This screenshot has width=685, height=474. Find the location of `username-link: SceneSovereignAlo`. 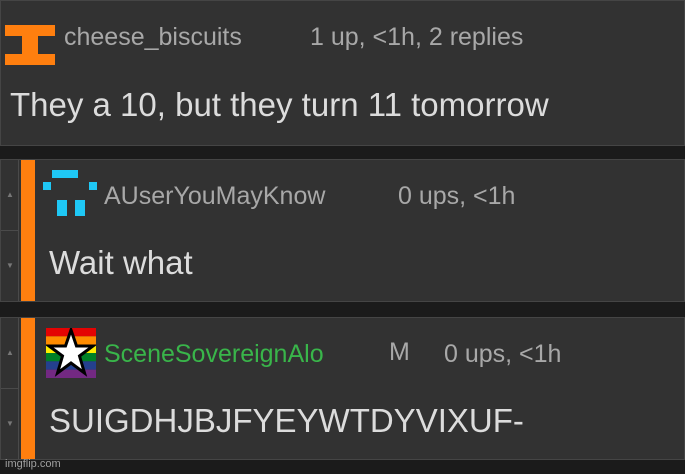

username-link: SceneSovereignAlo is located at coordinates (214, 354).